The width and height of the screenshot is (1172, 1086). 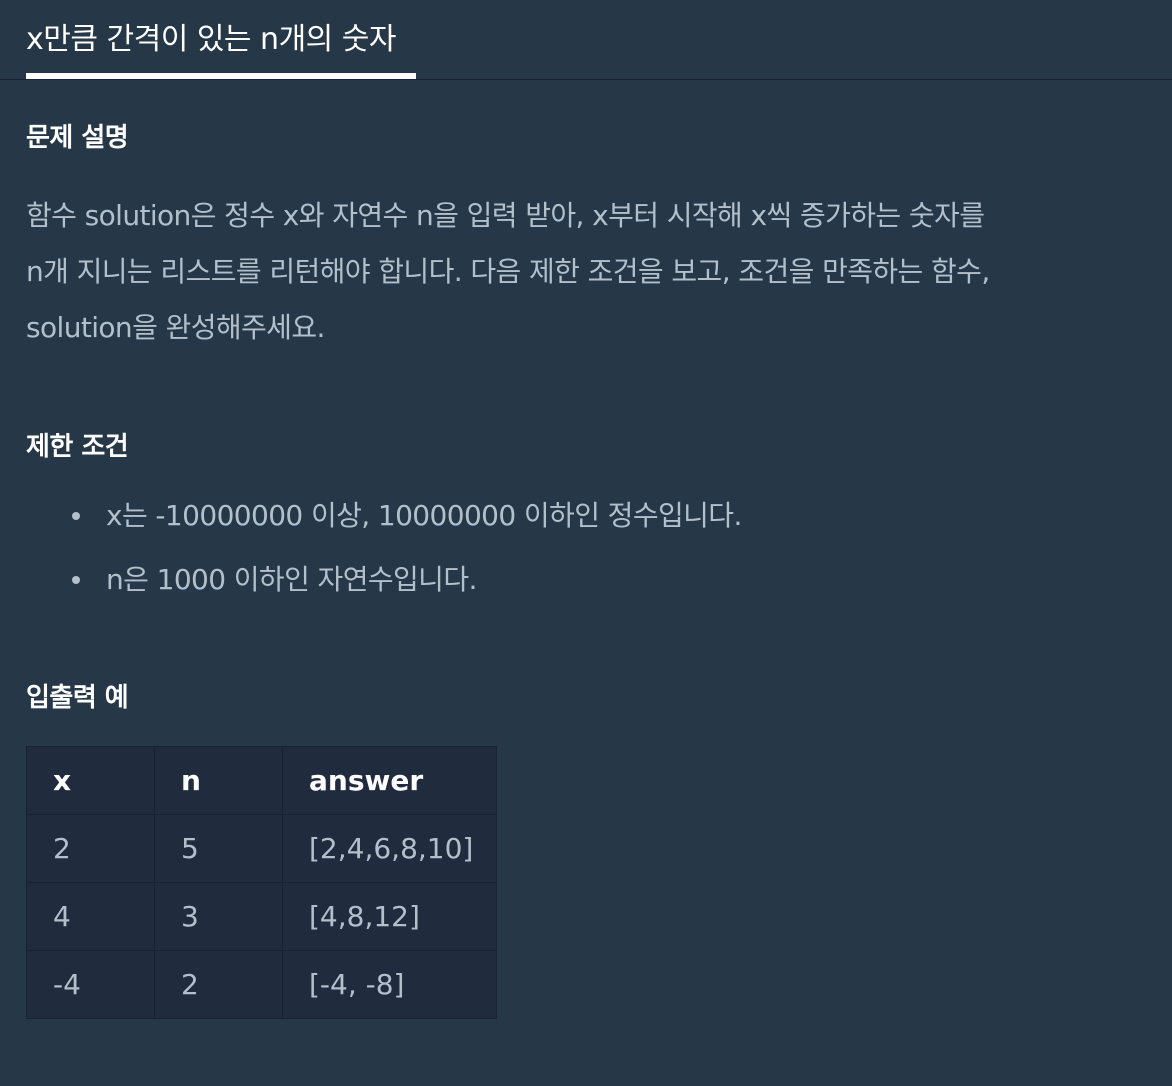 What do you see at coordinates (218, 916) in the screenshot?
I see `table-cell: 3` at bounding box center [218, 916].